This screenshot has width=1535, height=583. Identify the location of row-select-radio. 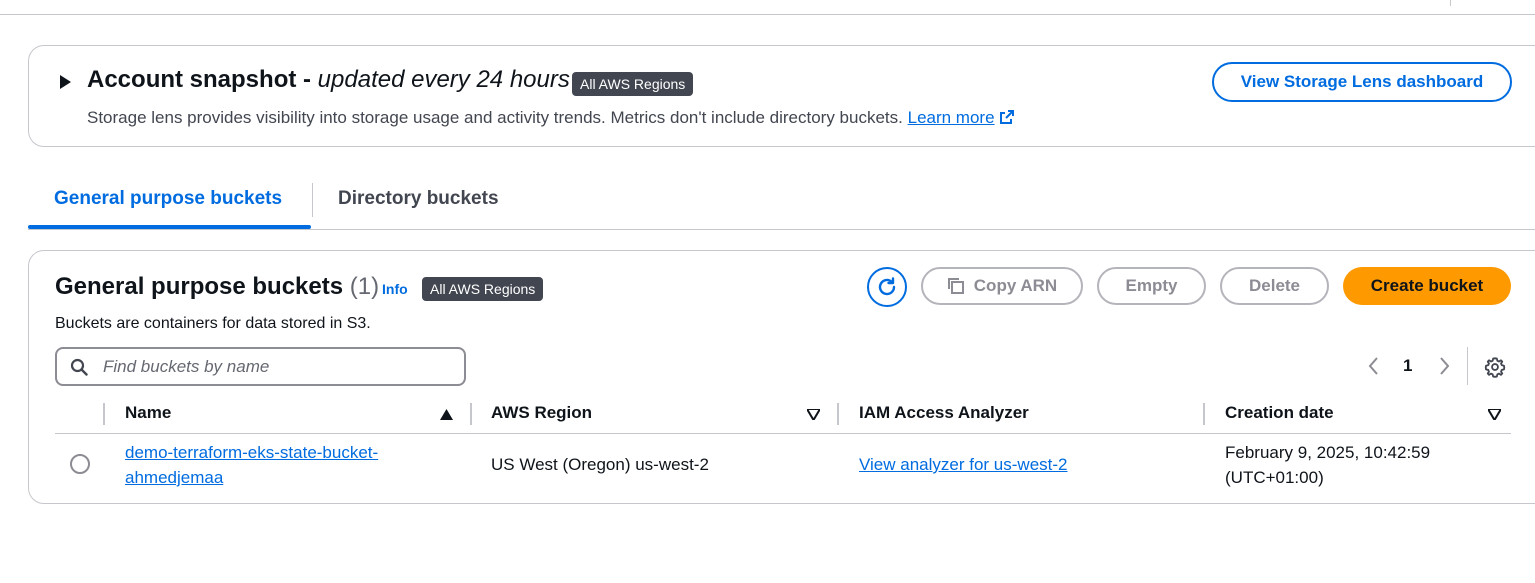
(80, 464).